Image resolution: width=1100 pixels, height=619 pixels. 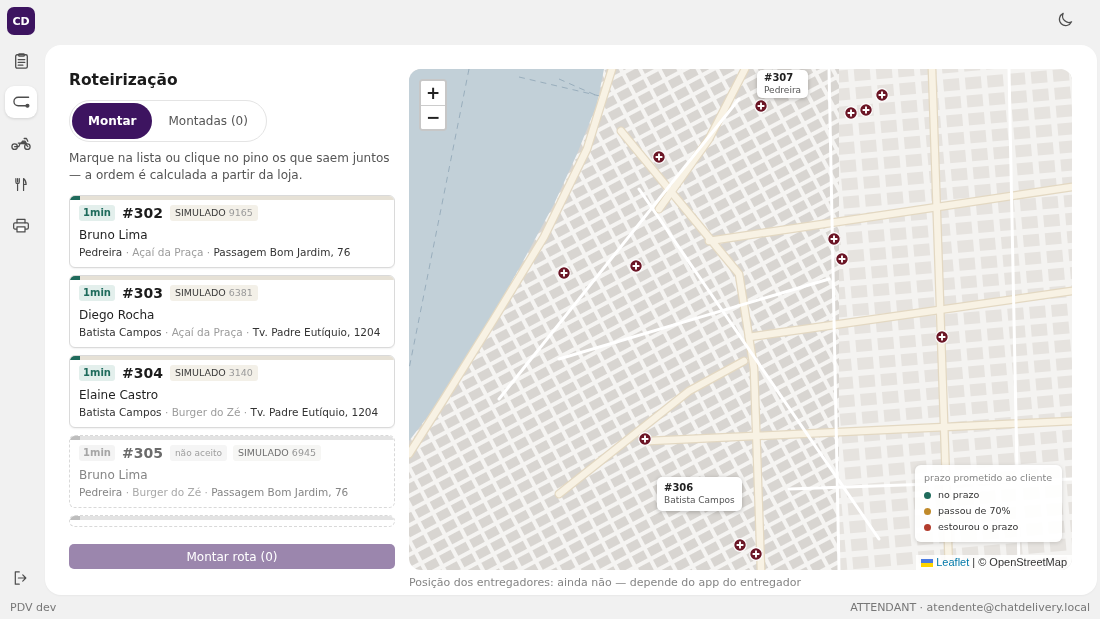 I want to click on zoom-out-button: −, so click(x=433, y=117).